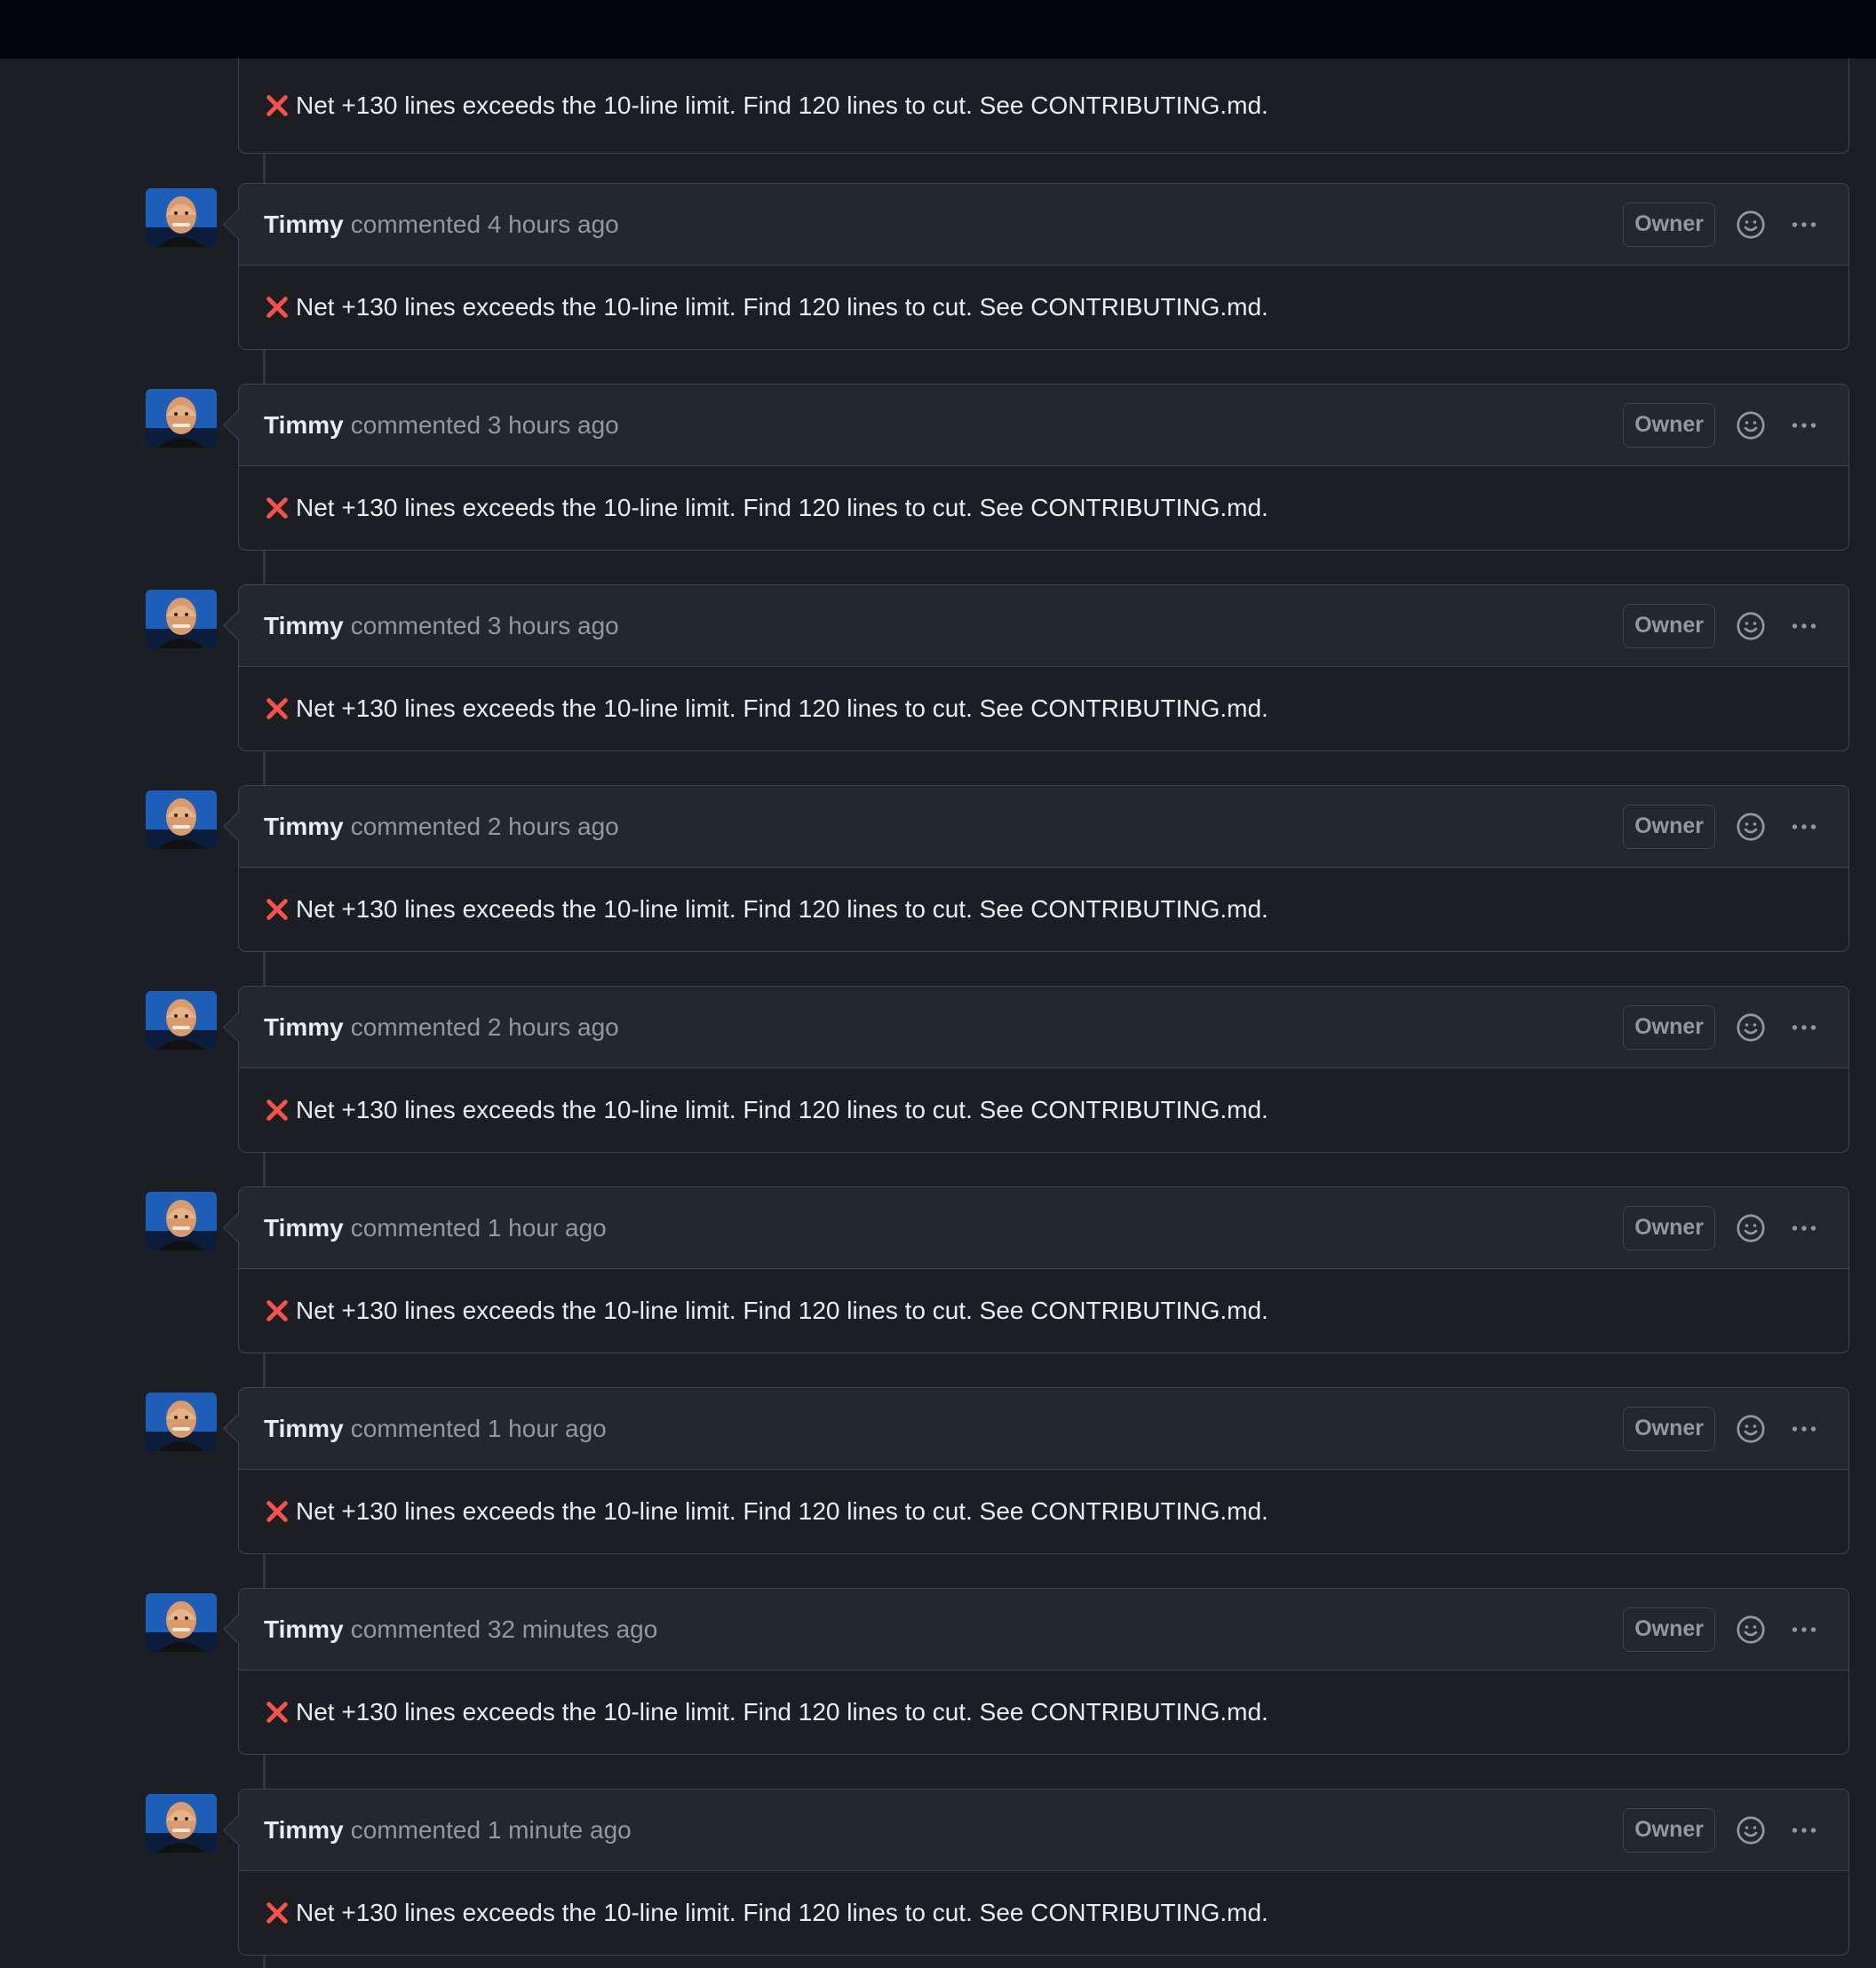  What do you see at coordinates (1043, 225) in the screenshot?
I see `comment-header: Timmy commented 4 hours ago Owner` at bounding box center [1043, 225].